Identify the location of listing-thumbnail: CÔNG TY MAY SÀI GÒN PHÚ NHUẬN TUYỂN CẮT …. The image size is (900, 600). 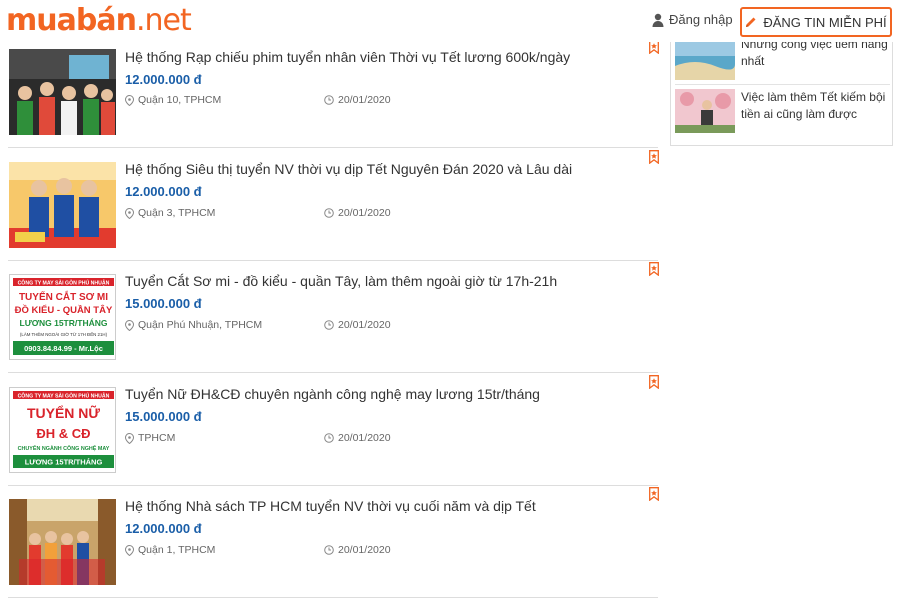
(62, 317).